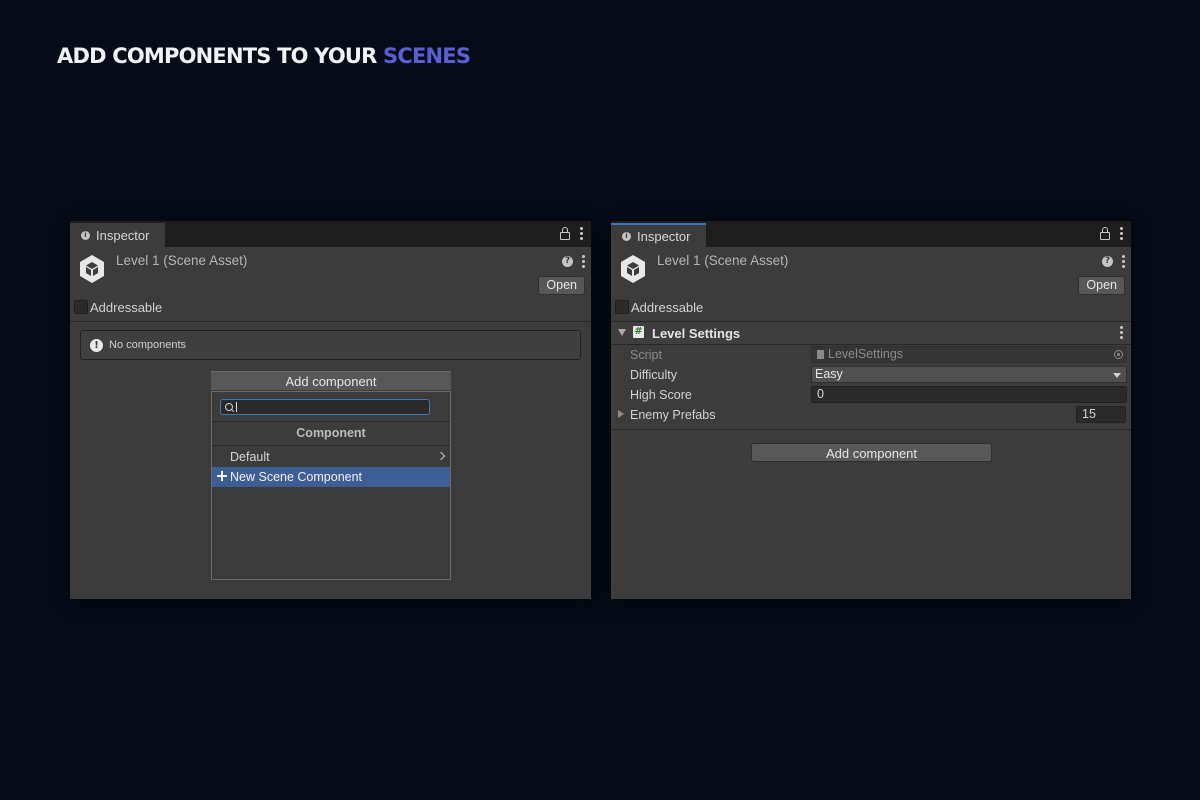 This screenshot has width=1200, height=800. Describe the element at coordinates (441, 456) in the screenshot. I see `chevron-right-icon` at that location.